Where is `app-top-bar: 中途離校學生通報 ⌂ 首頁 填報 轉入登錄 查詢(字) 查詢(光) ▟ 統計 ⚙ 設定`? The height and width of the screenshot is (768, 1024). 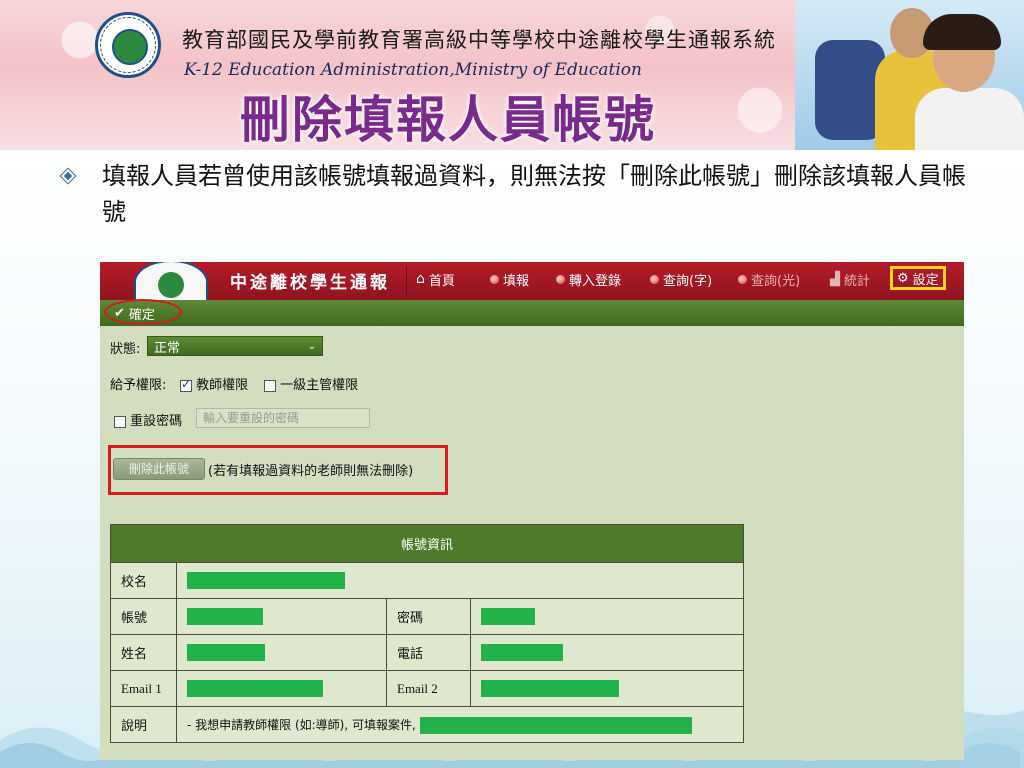 app-top-bar: 中途離校學生通報 ⌂ 首頁 填報 轉入登錄 查詢(字) 查詢(光) ▟ 統計 ⚙ 設定 is located at coordinates (532, 283).